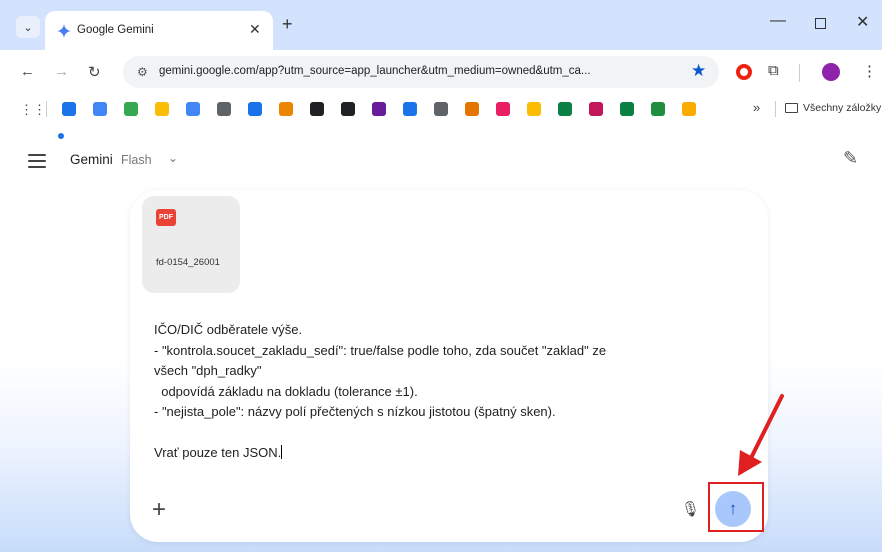 The height and width of the screenshot is (552, 882). Describe the element at coordinates (773, 70) in the screenshot. I see `extensions-icon: ⧉` at that location.